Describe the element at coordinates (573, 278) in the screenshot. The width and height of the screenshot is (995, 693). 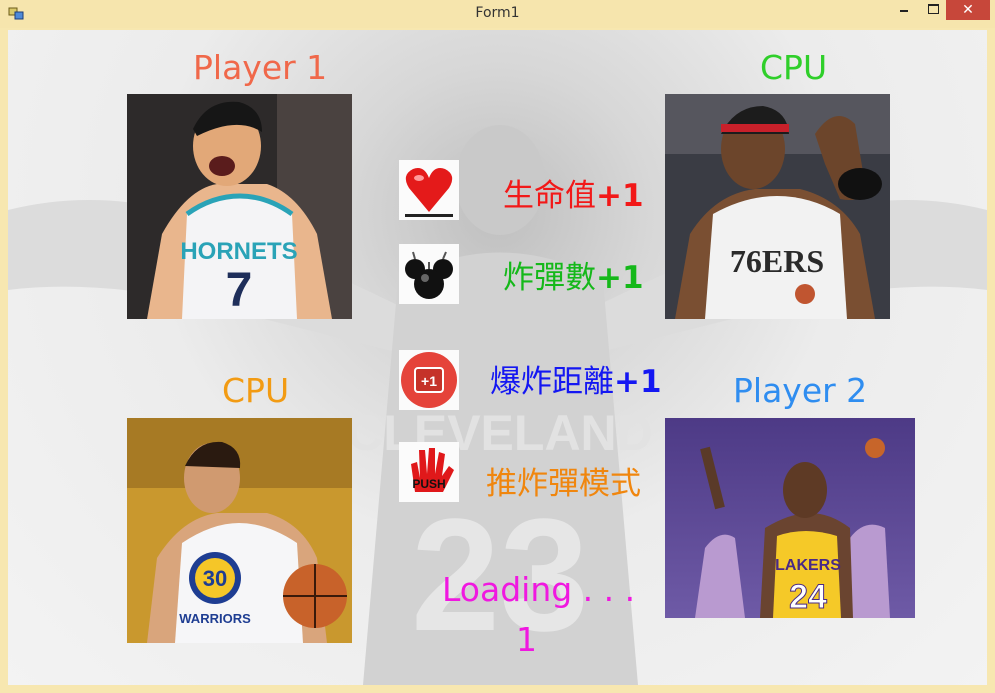
I see `bomb-count-bonus-label: 炸彈數+1` at that location.